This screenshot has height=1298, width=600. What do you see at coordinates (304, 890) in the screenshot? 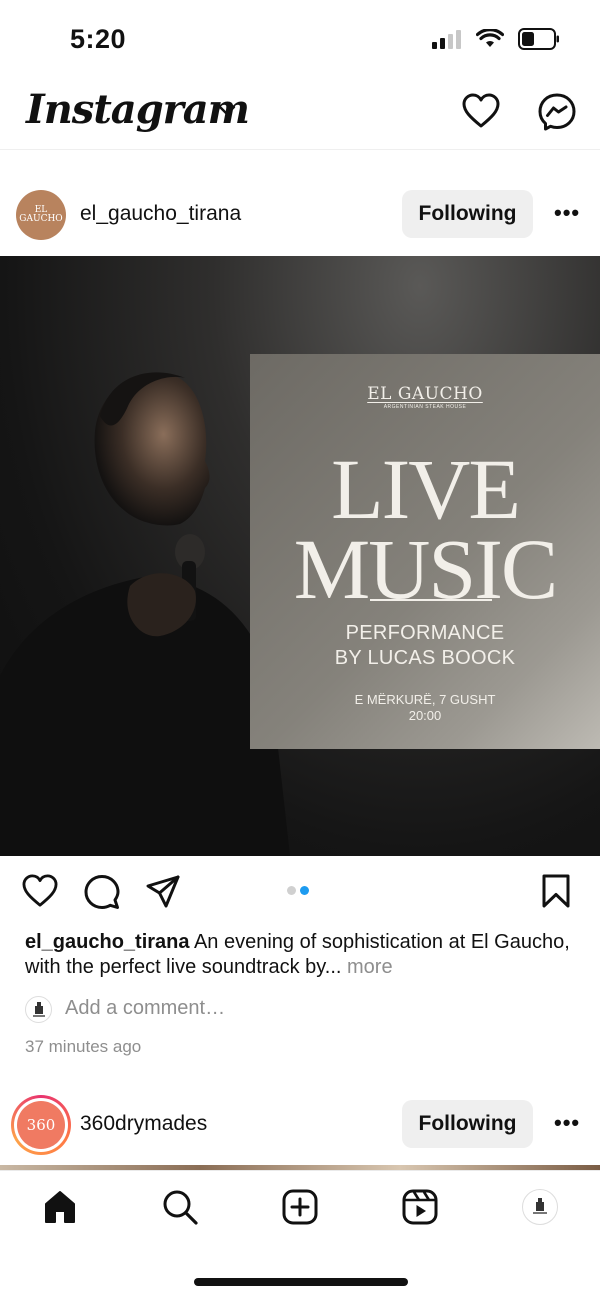
I see `carousel-dot-active` at bounding box center [304, 890].